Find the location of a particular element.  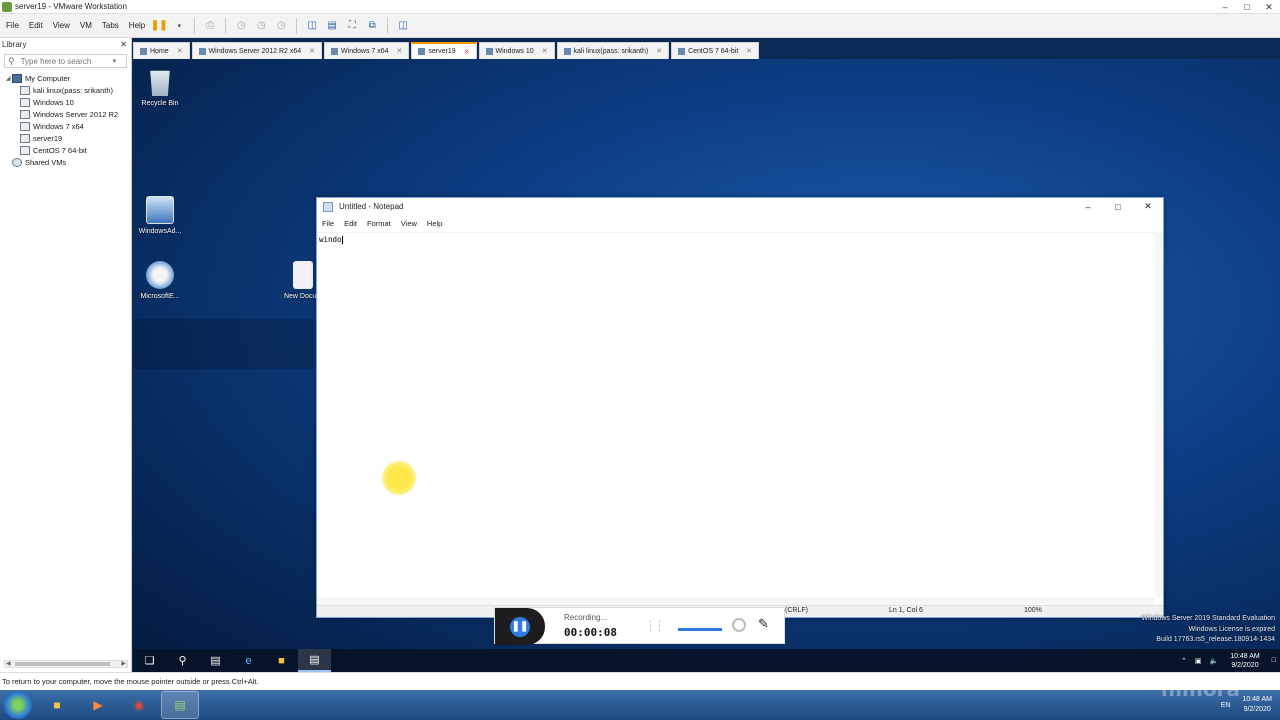

menu-tabs: Tabs is located at coordinates (110, 25).